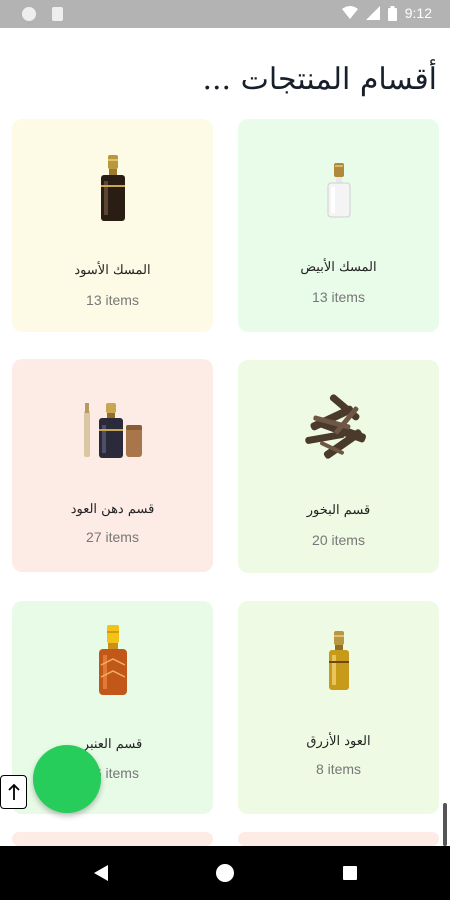  I want to click on arrow-up-icon, so click(13, 791).